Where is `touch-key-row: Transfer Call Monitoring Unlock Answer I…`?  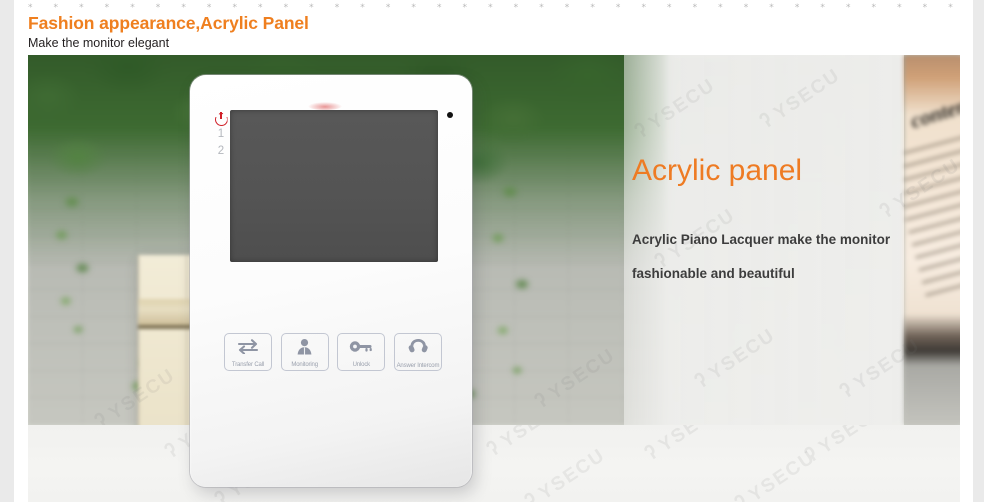 touch-key-row: Transfer Call Monitoring Unlock Answer I… is located at coordinates (333, 352).